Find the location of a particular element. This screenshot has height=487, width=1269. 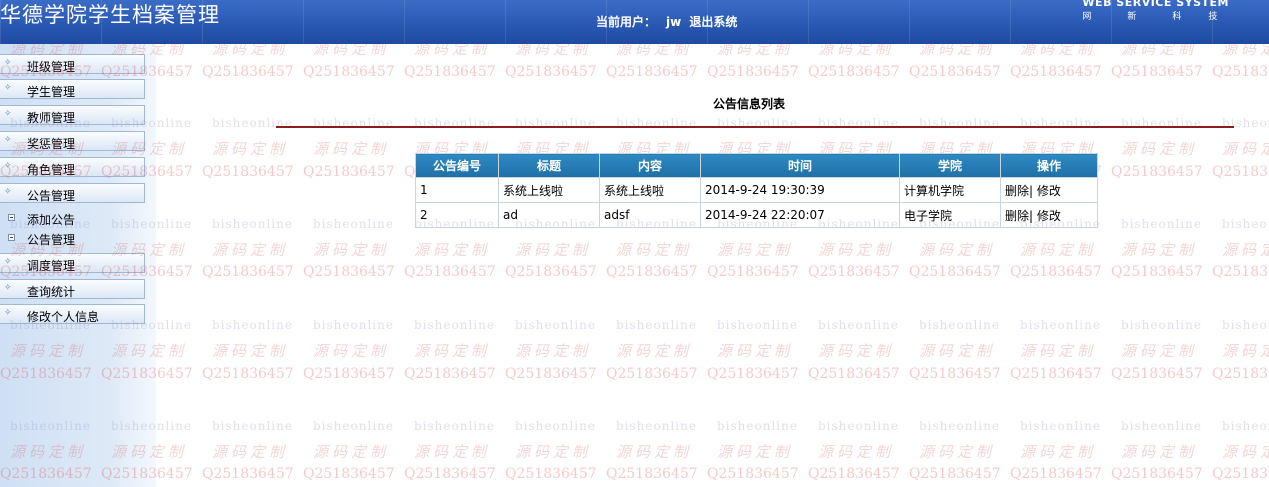

logout-link: 退出系统 is located at coordinates (713, 22).